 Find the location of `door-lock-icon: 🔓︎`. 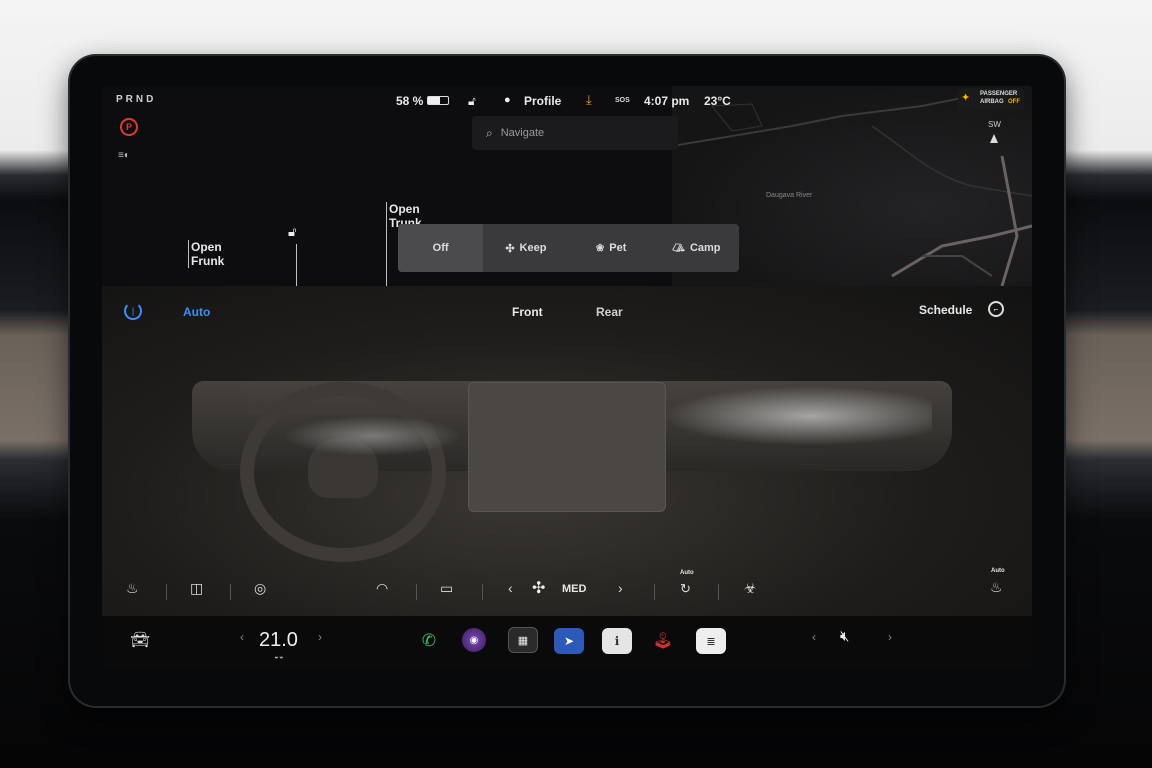

door-lock-icon: 🔓︎ is located at coordinates (292, 232).